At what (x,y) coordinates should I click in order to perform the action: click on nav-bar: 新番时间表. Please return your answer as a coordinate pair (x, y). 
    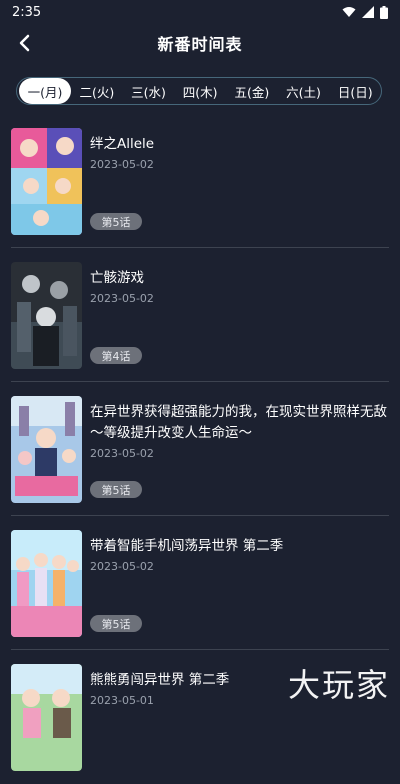
    Looking at the image, I should click on (200, 43).